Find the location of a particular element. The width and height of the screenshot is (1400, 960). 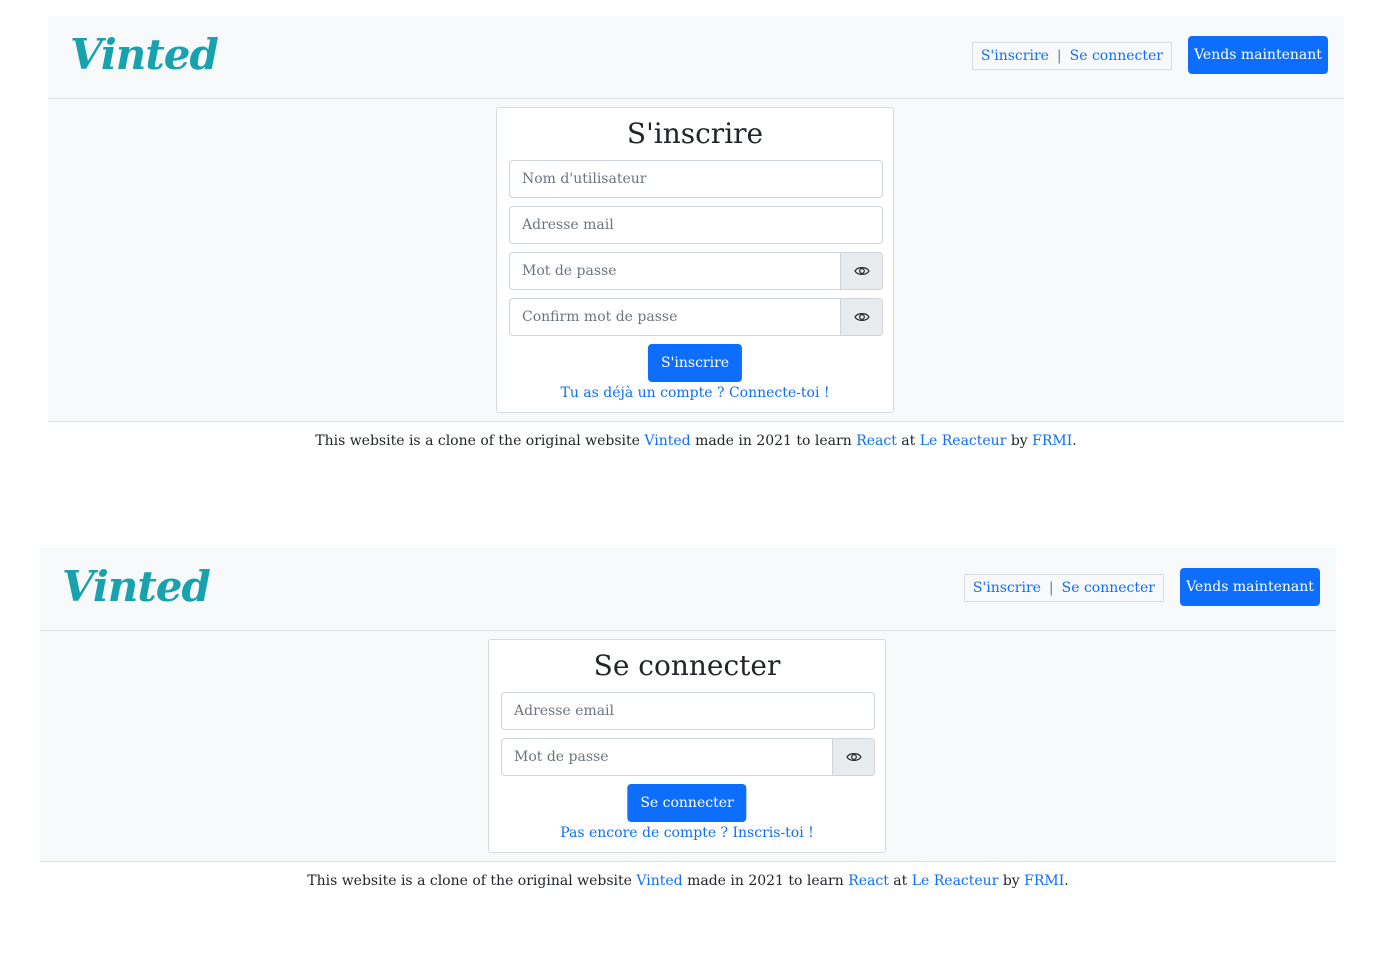

signup-card: S'inscrire S'inscrire Tu as déjà un is located at coordinates (695, 260).